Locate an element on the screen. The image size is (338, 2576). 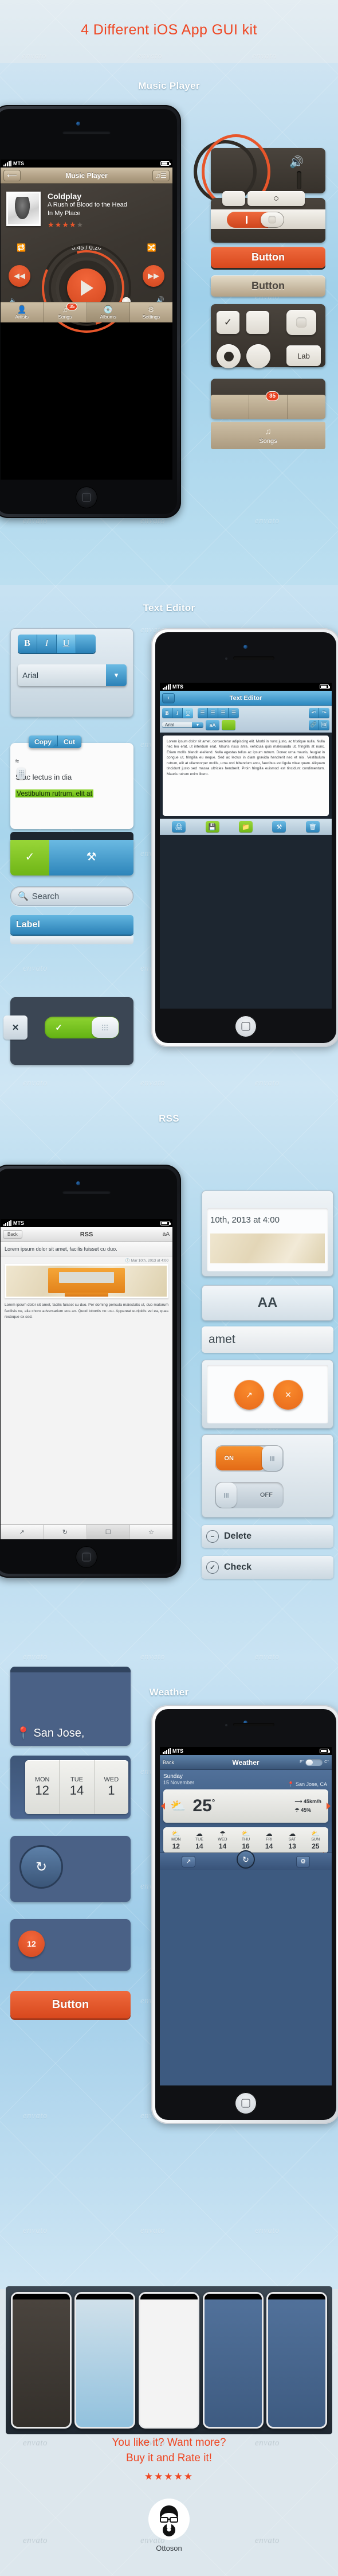
chevron-left-icon: ‹ is located at coordinates (168, 697).